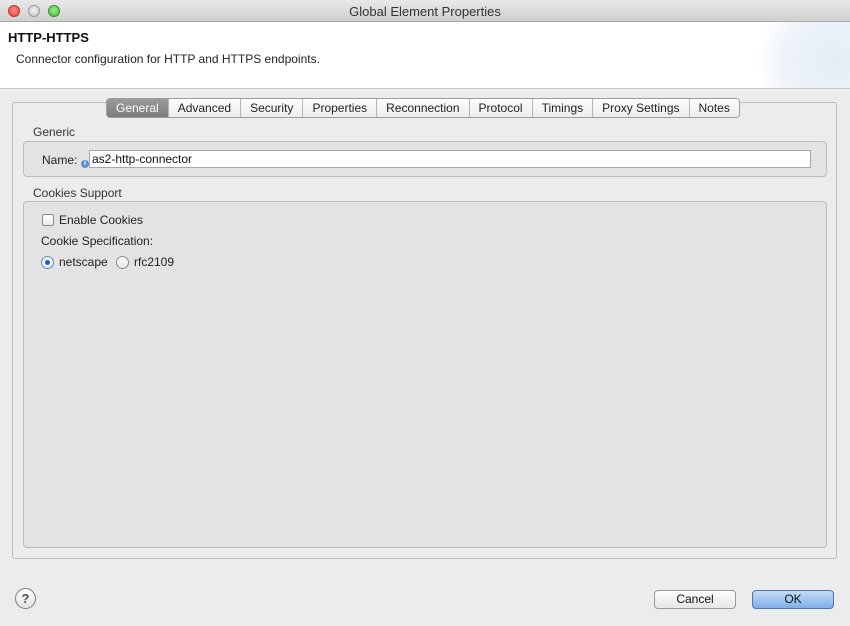  What do you see at coordinates (25, 598) in the screenshot?
I see `help-icon: ?` at bounding box center [25, 598].